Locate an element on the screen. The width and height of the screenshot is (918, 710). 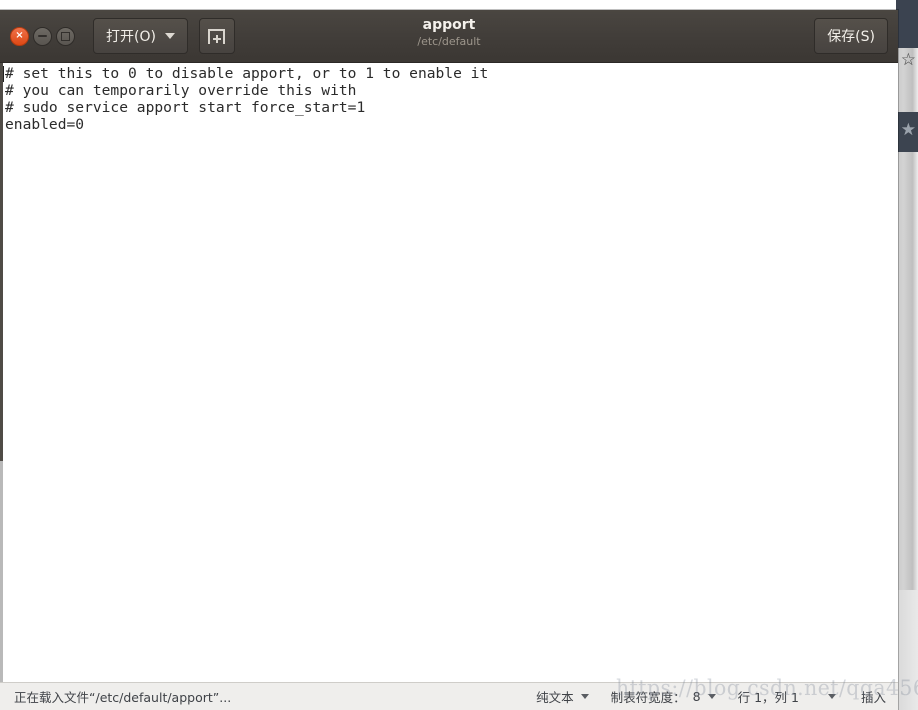
tab-width-selector: 制表符宽度： 8 is located at coordinates (663, 696).